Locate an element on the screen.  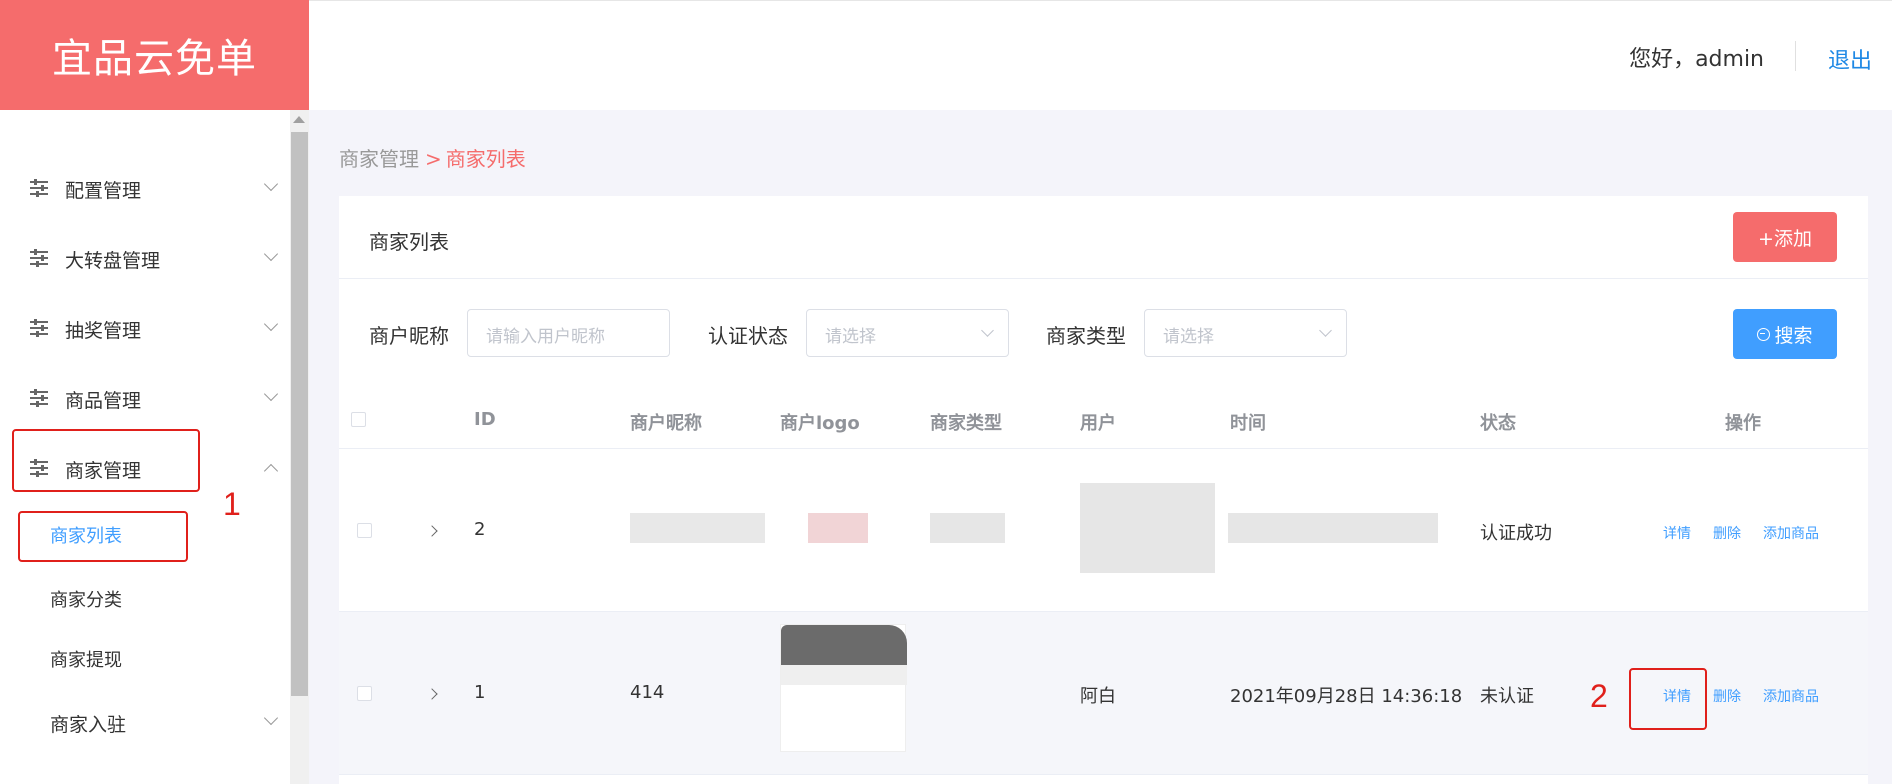
nickname-placeholder: 请输入用户昵称 is located at coordinates (545, 337).